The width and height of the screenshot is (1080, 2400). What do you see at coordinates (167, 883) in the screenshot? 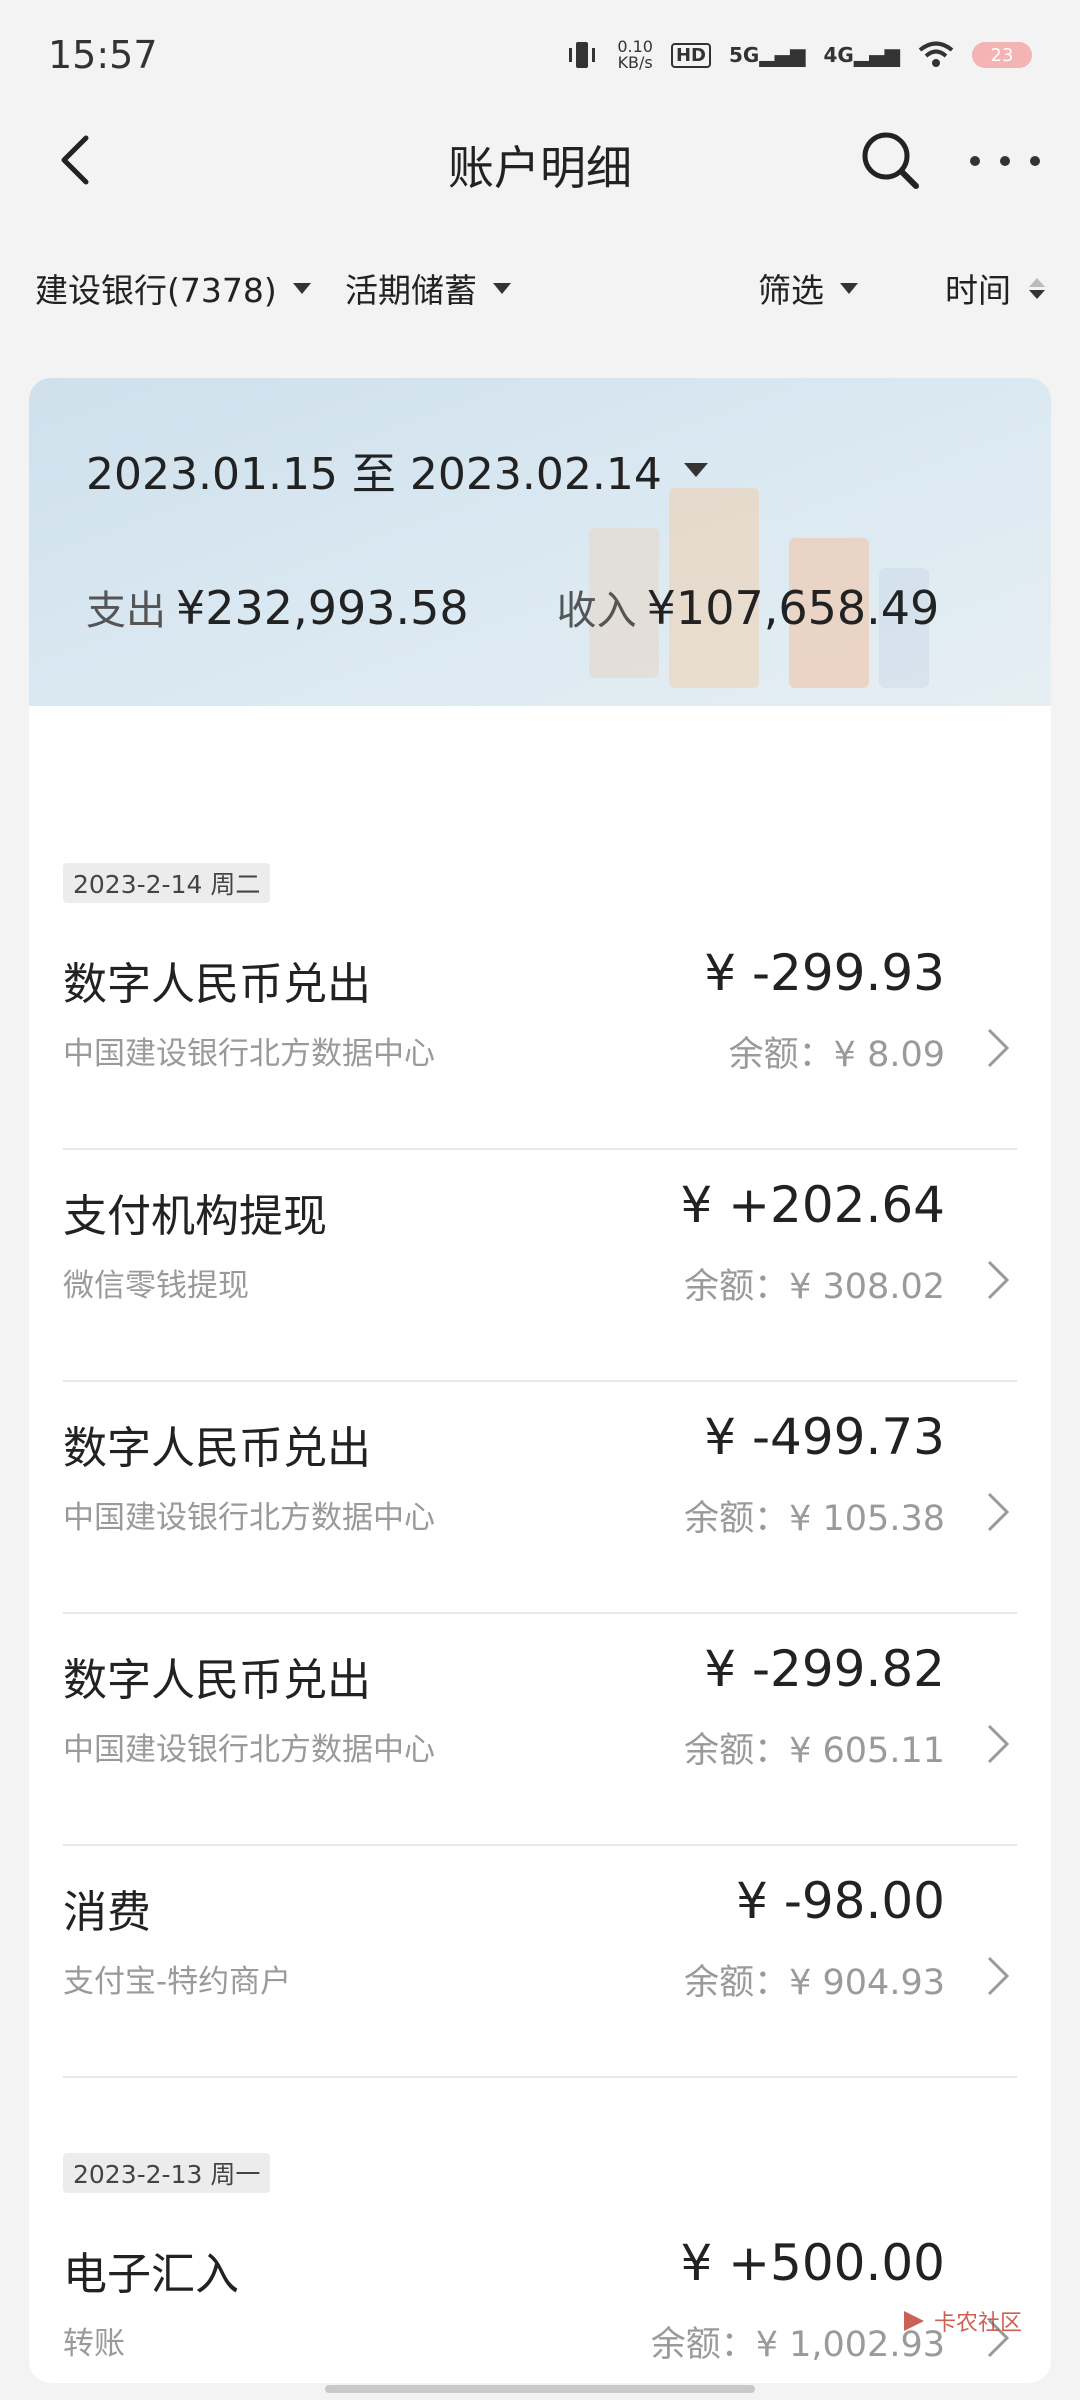
I see `date-header: 2023-2-14 周二` at bounding box center [167, 883].